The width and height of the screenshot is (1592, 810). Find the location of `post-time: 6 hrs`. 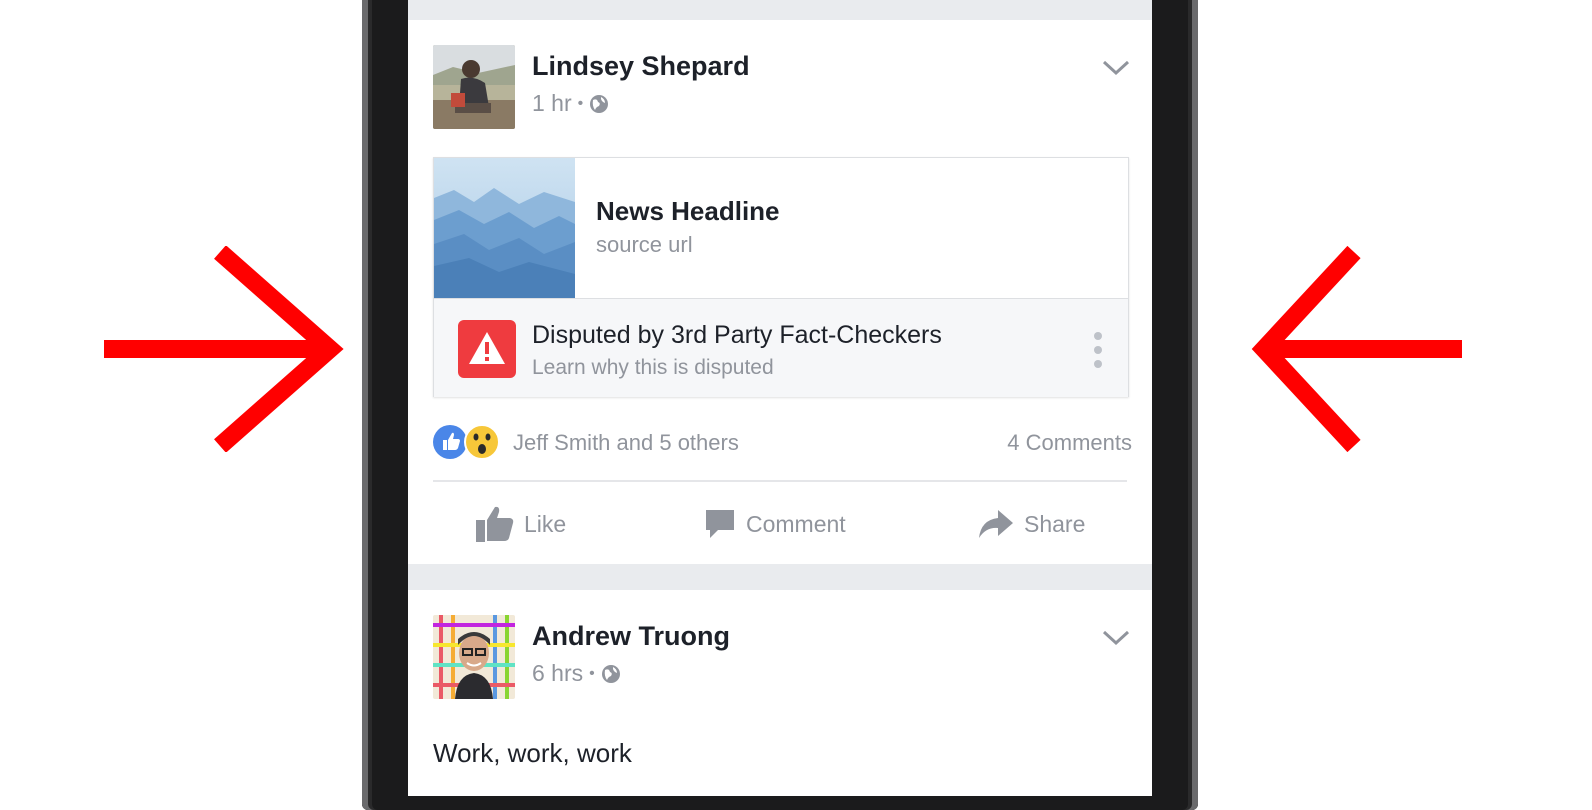

post-time: 6 hrs is located at coordinates (557, 673).